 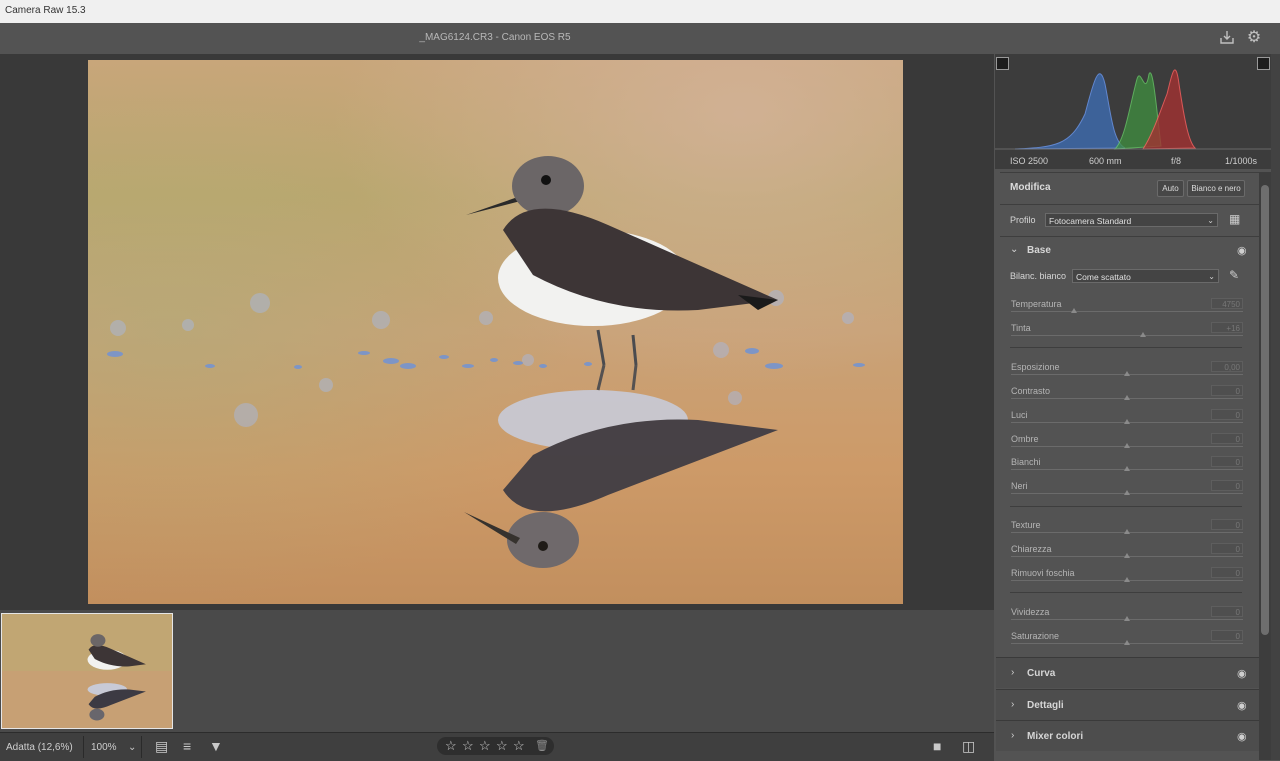 What do you see at coordinates (1021, 328) in the screenshot?
I see `slider-label: Tinta` at bounding box center [1021, 328].